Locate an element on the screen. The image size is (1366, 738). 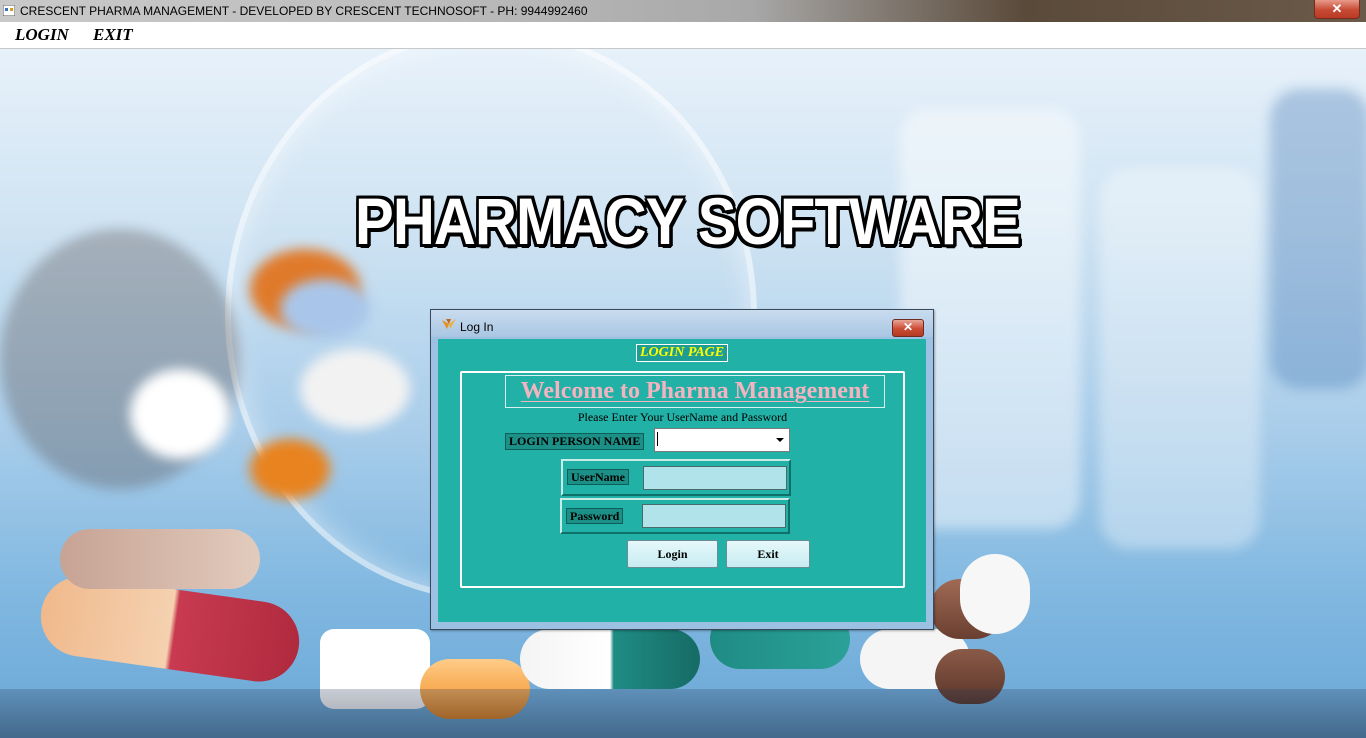
exit-button: Exit is located at coordinates (768, 554).